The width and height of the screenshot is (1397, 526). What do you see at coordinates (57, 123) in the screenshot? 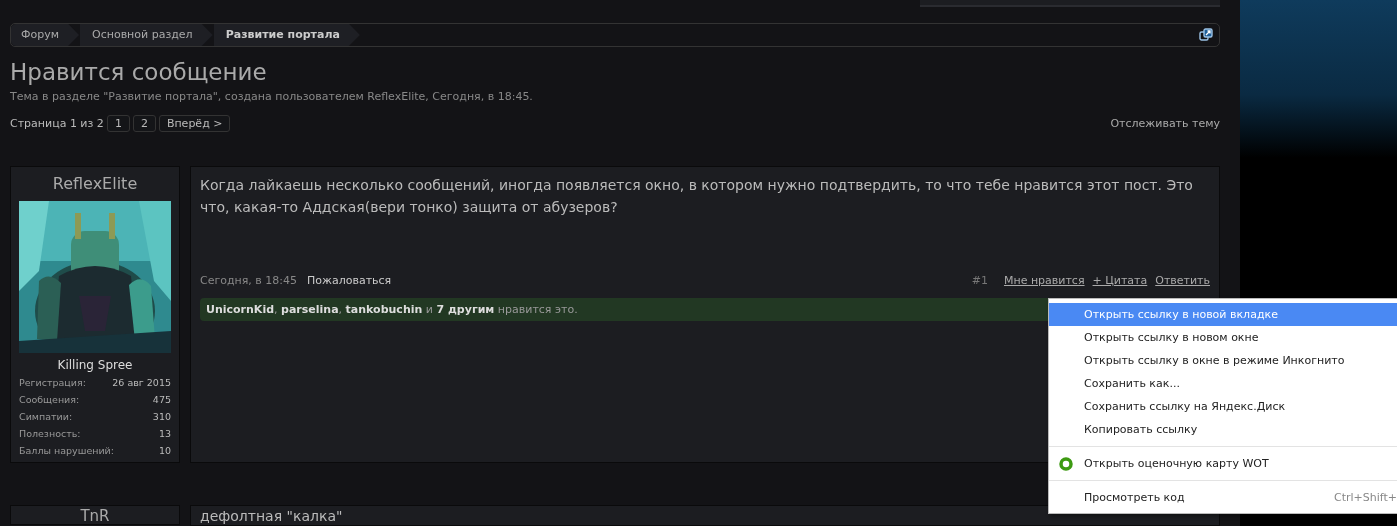
I see `page-label: Страница 1 из 2` at bounding box center [57, 123].